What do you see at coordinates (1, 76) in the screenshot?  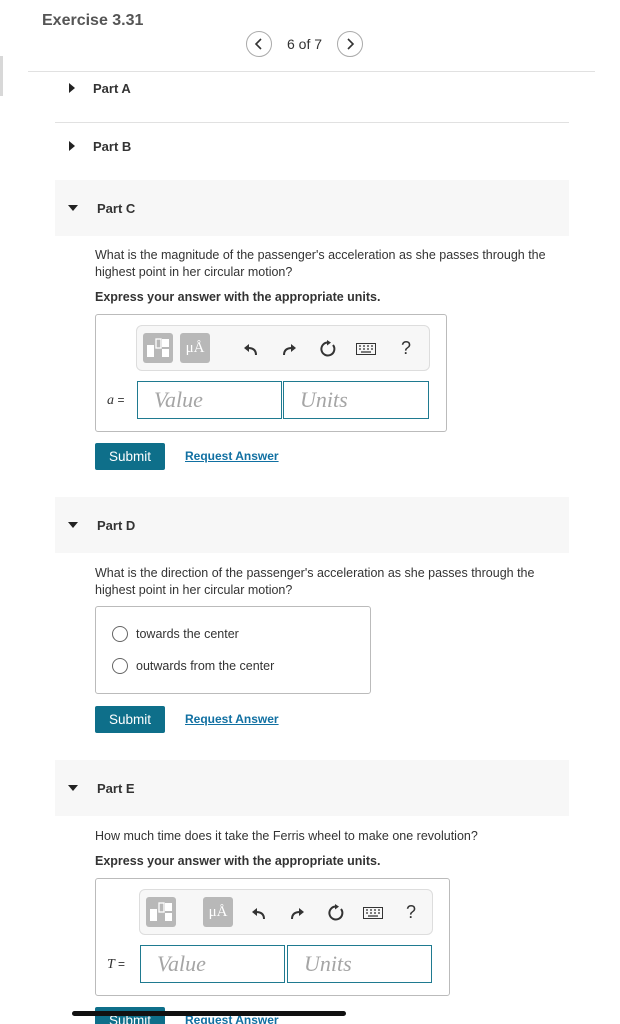 I see `left-edge-indicator` at bounding box center [1, 76].